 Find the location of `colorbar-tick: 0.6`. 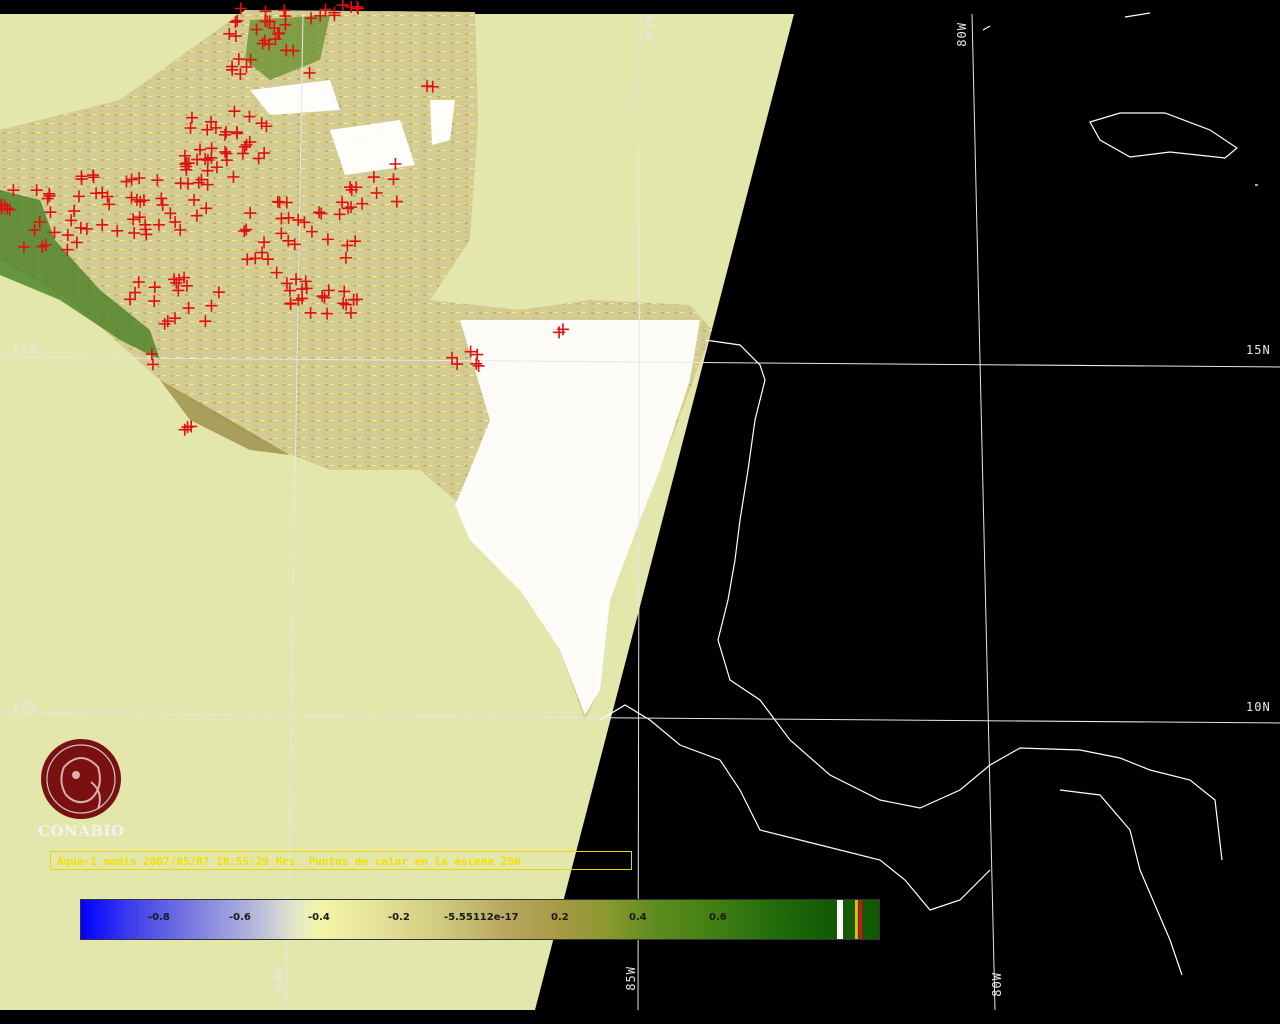

colorbar-tick: 0.6 is located at coordinates (718, 917).